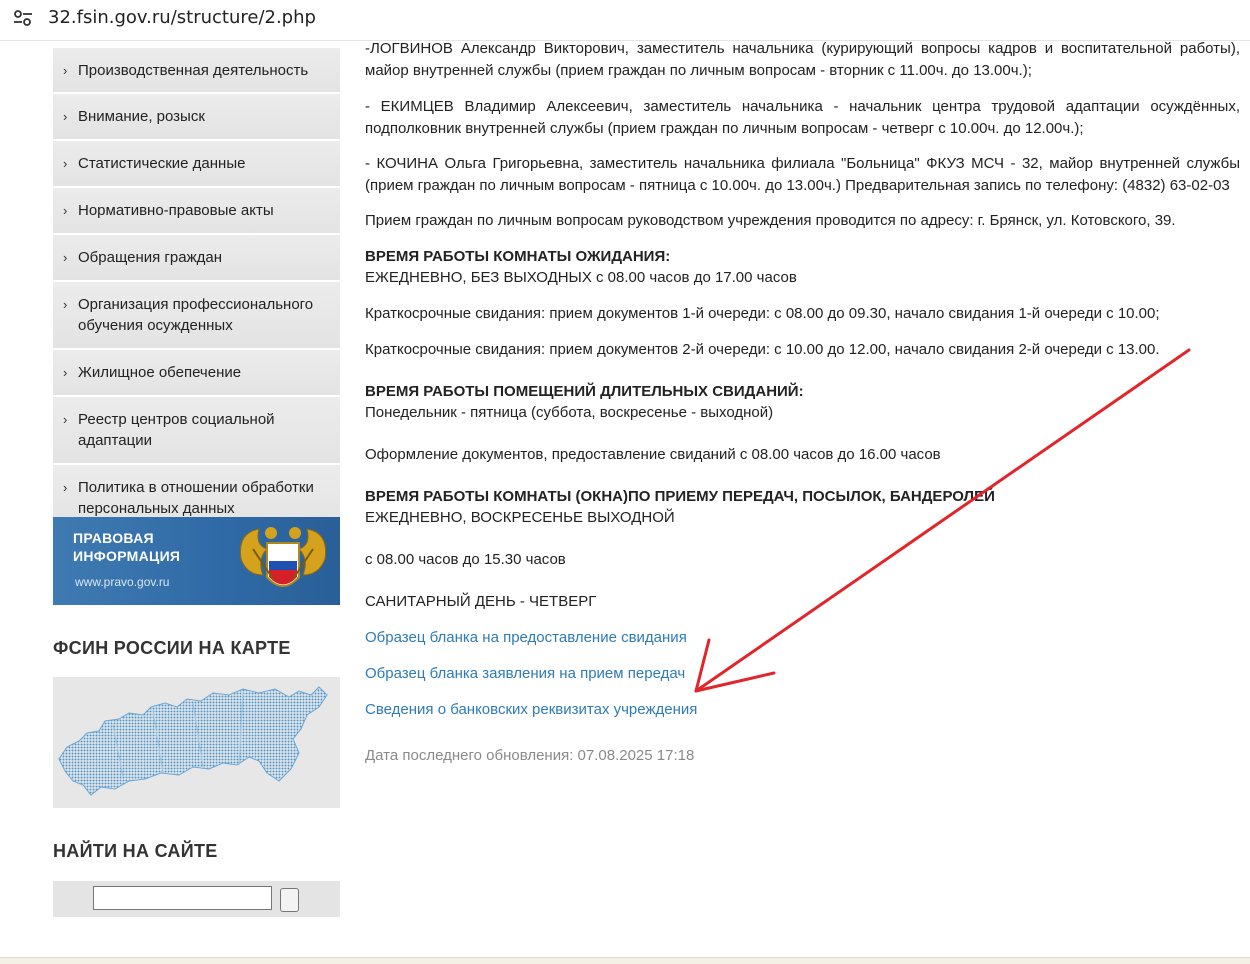 The width and height of the screenshot is (1250, 964). Describe the element at coordinates (135, 851) in the screenshot. I see `search-heading: НАЙТИ НА САЙТЕ` at that location.